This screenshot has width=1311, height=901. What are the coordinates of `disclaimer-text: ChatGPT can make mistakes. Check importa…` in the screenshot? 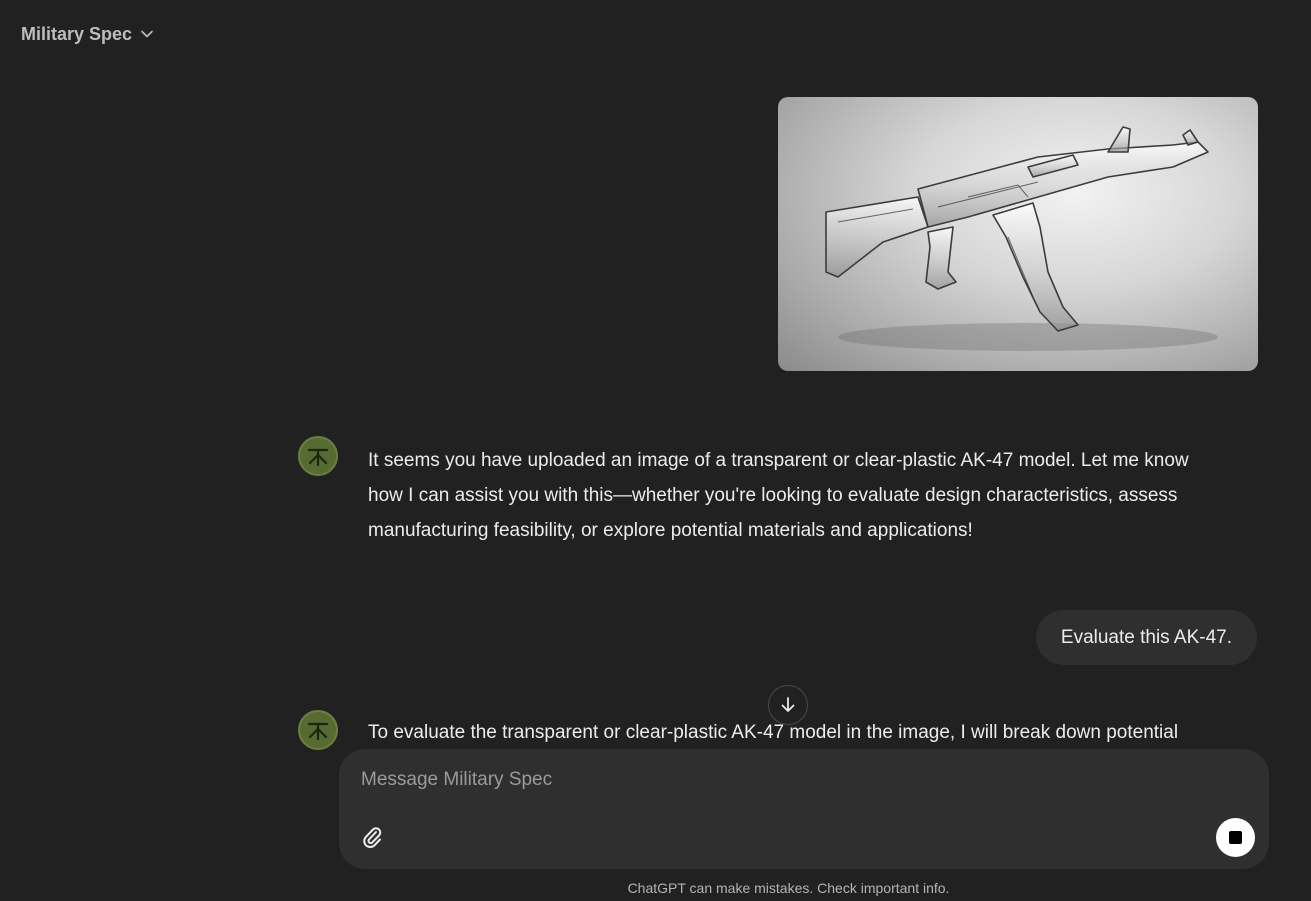 It's located at (788, 888).